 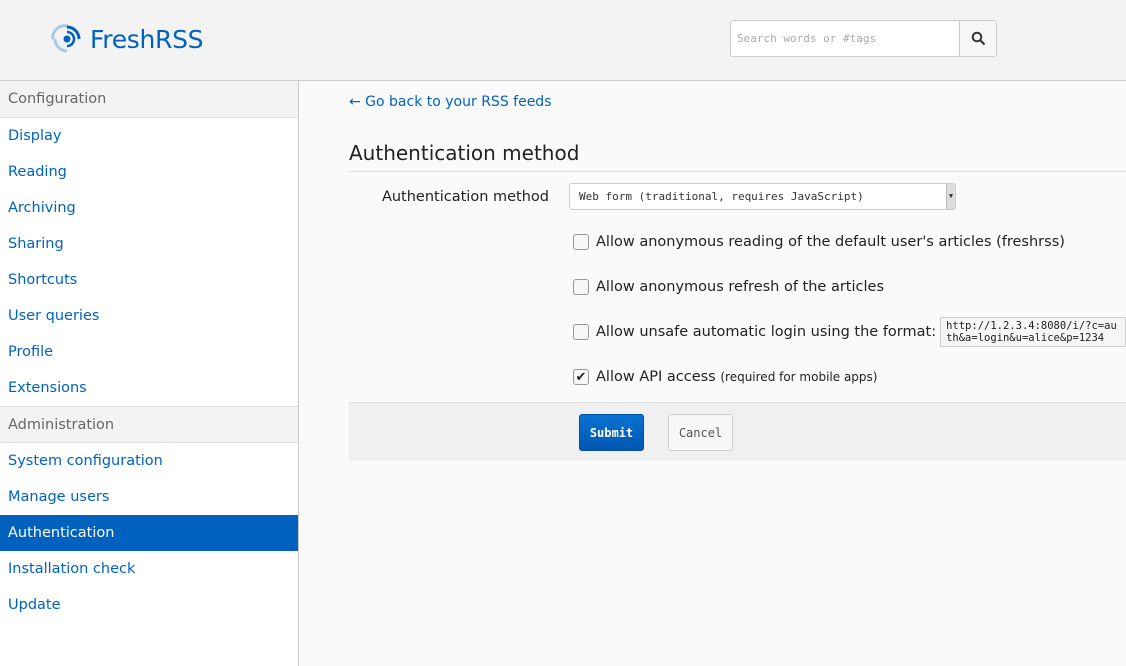 I want to click on header: FreshRSS, so click(x=563, y=40).